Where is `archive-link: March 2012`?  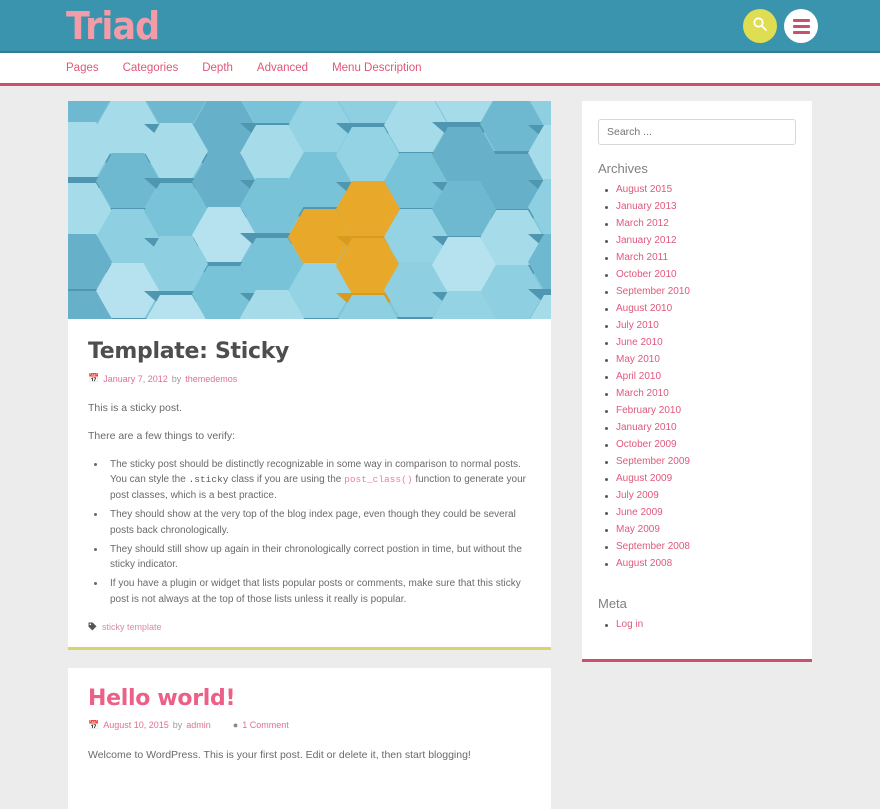 archive-link: March 2012 is located at coordinates (642, 223).